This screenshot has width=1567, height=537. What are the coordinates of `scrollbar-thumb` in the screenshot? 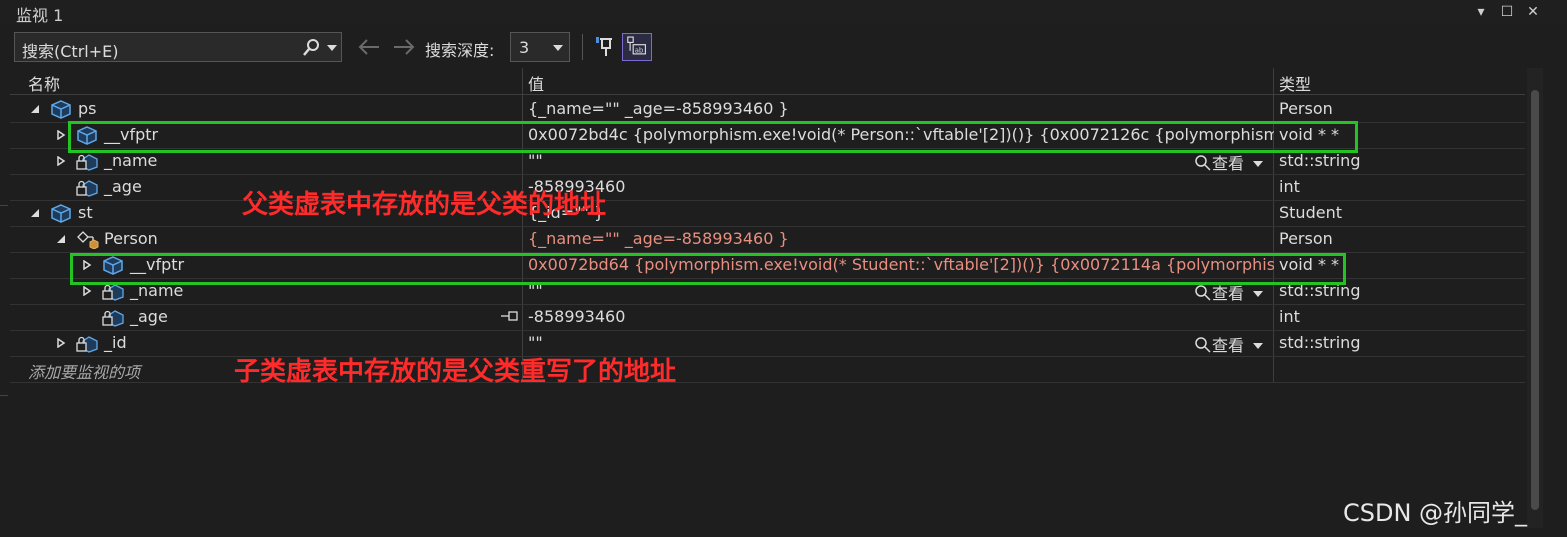 It's located at (1535, 300).